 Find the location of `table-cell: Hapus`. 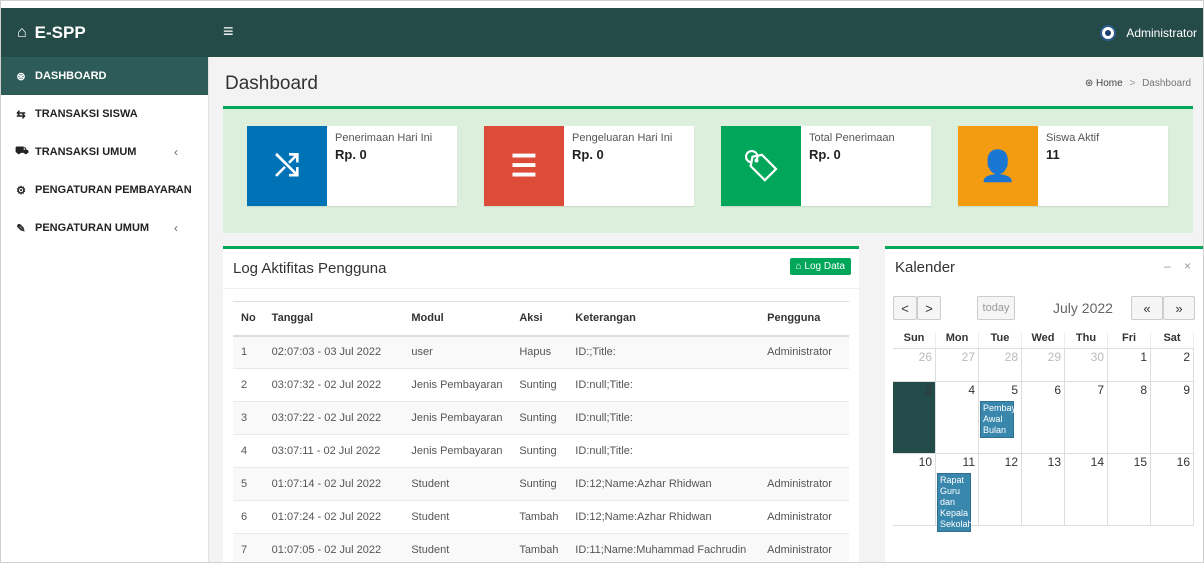

table-cell: Hapus is located at coordinates (539, 352).